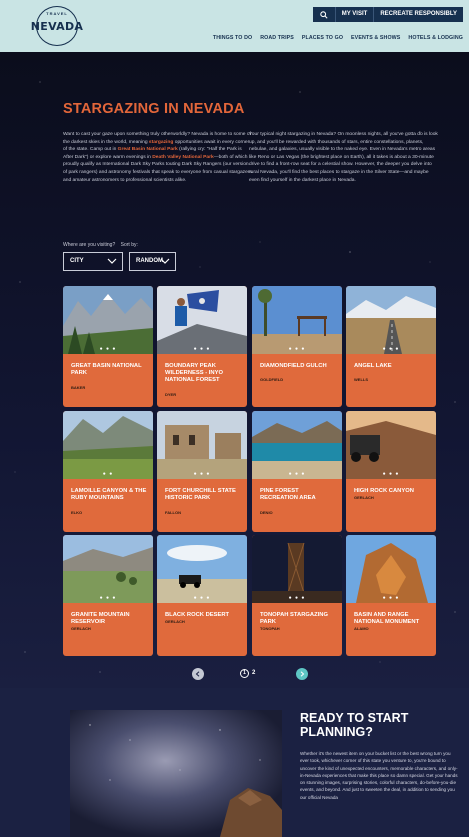  Describe the element at coordinates (148, 149) in the screenshot. I see `great-basin-link: Great Basin National Park` at that location.